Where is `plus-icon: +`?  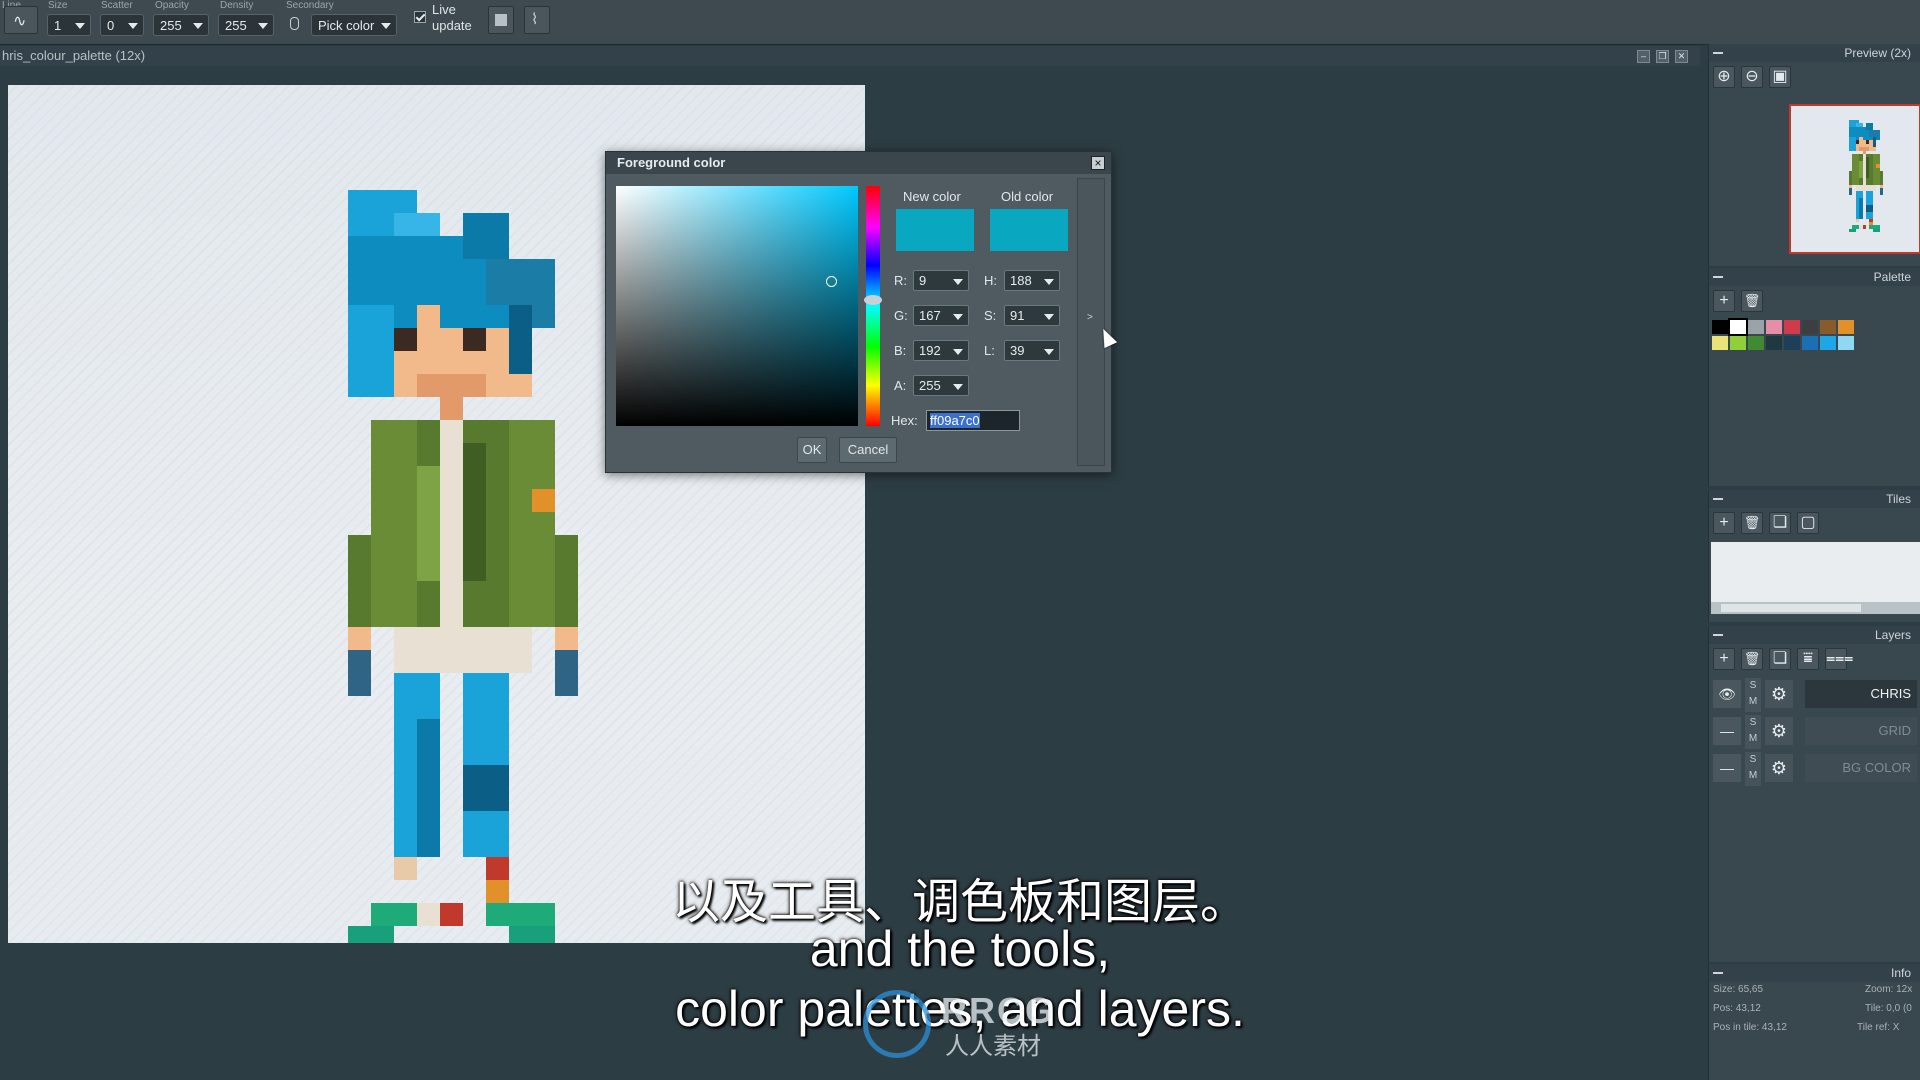 plus-icon: + is located at coordinates (1724, 522).